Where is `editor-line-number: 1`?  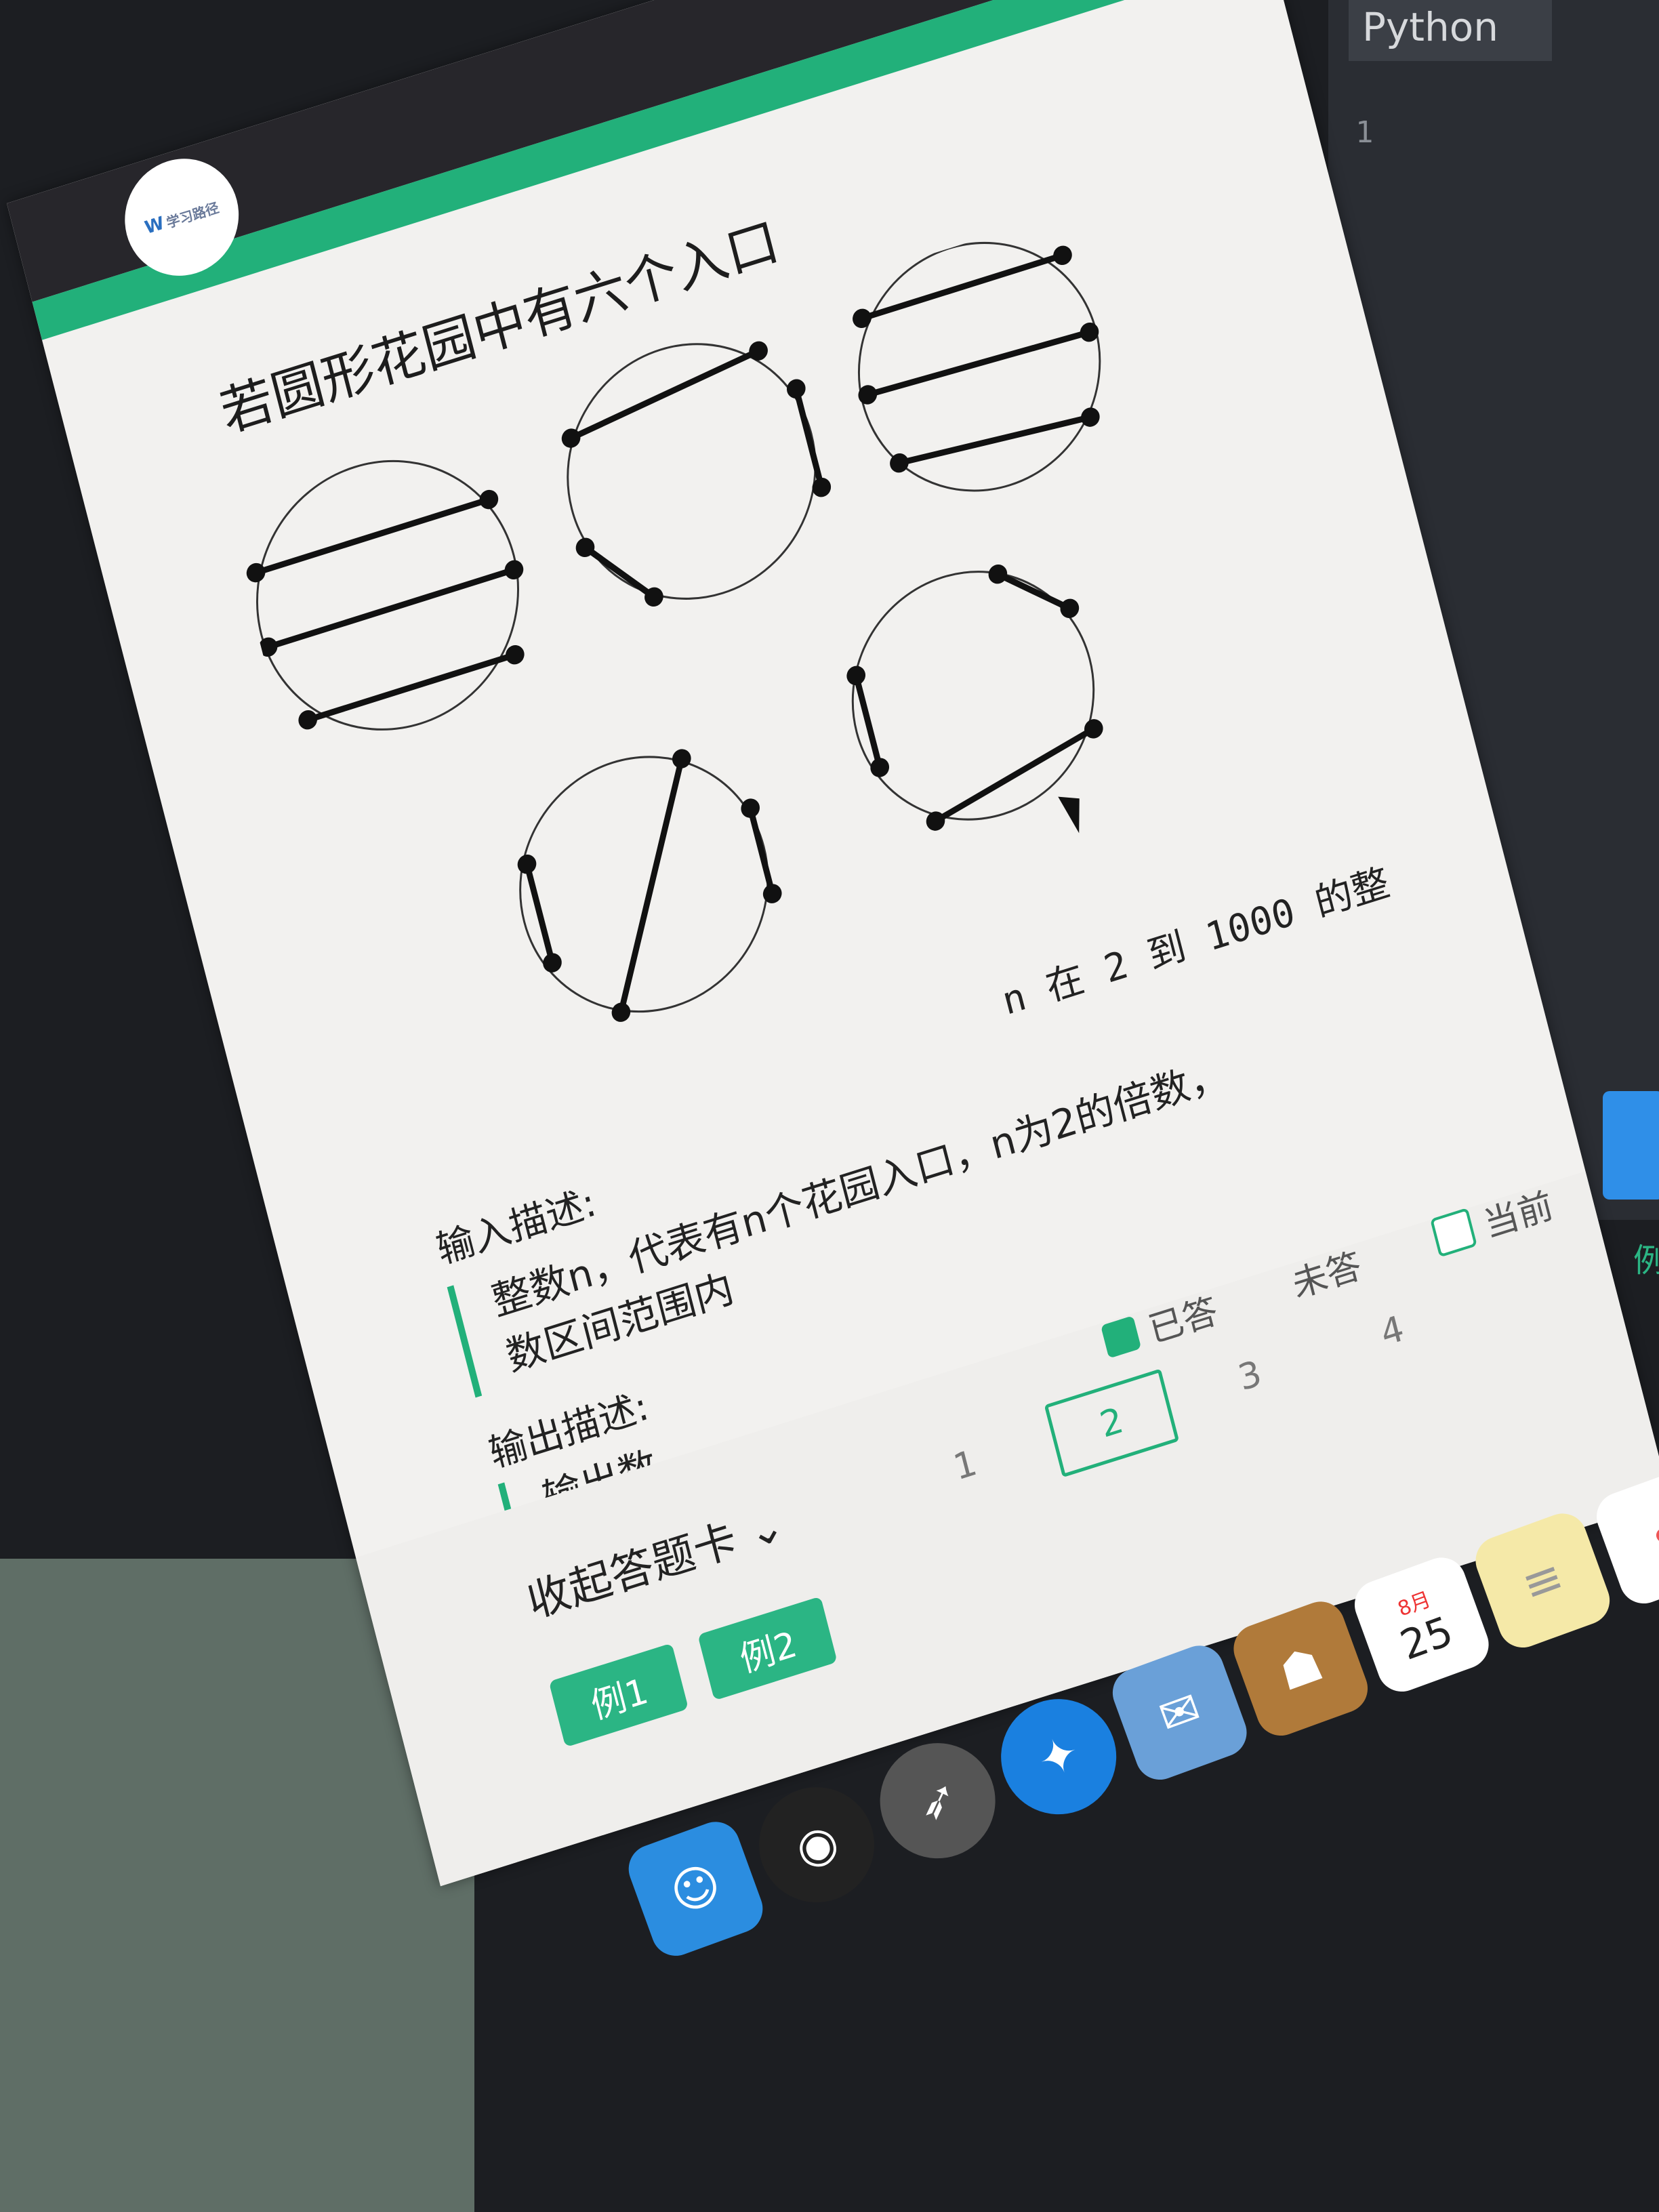 editor-line-number: 1 is located at coordinates (1364, 132).